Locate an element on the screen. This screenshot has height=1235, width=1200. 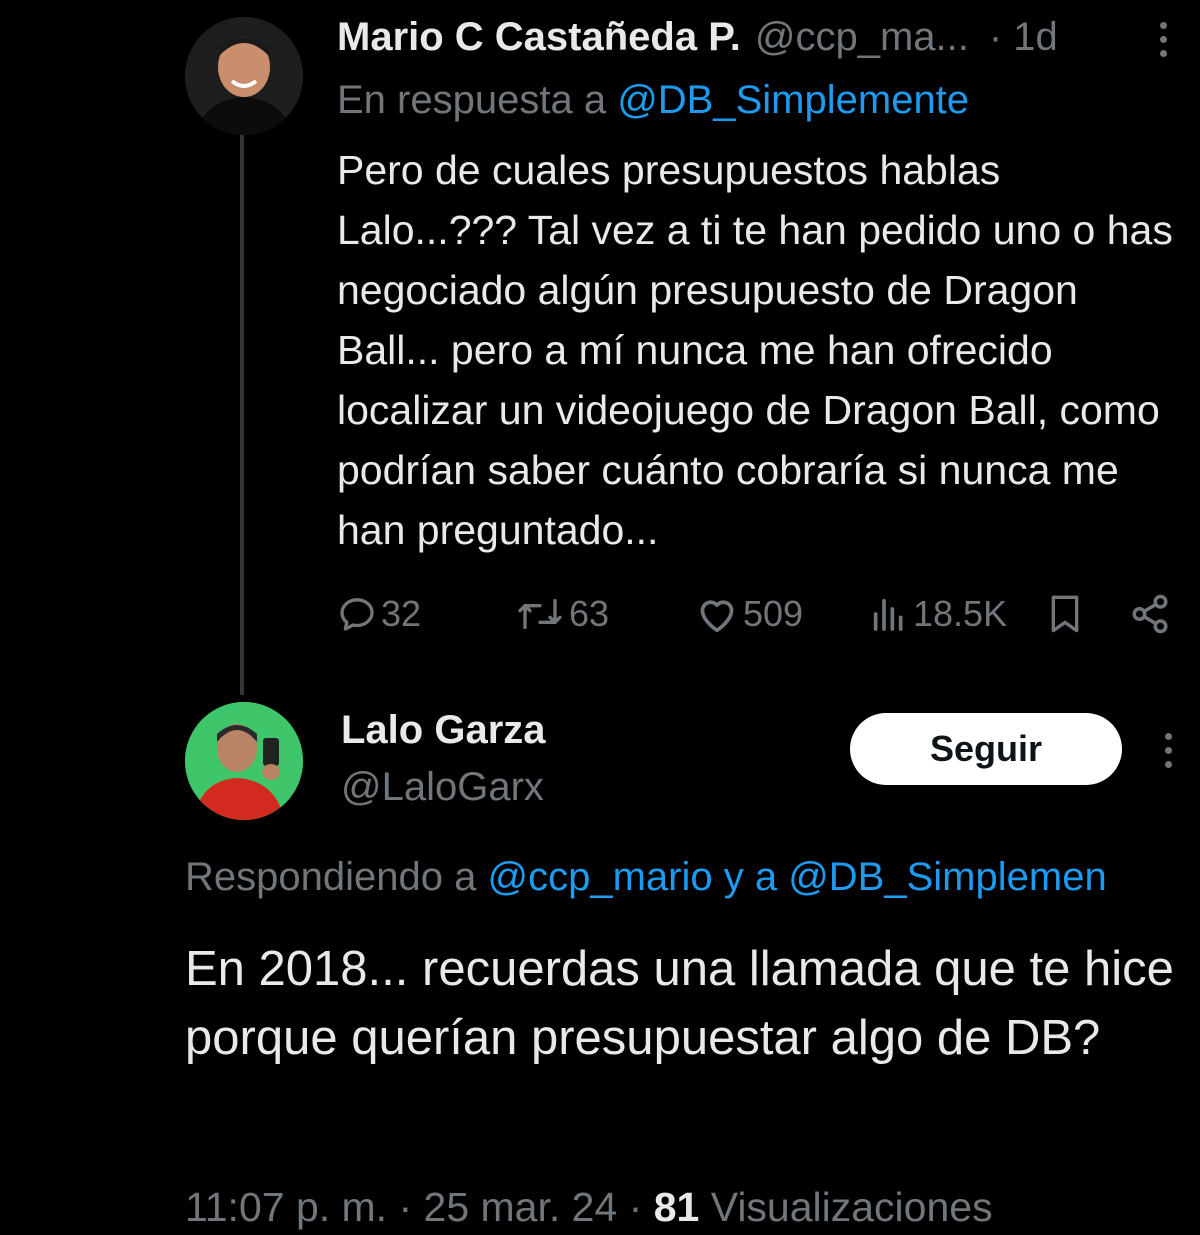
tweet1-action-bar: 32 63 509 18.5K is located at coordinates (757, 614).